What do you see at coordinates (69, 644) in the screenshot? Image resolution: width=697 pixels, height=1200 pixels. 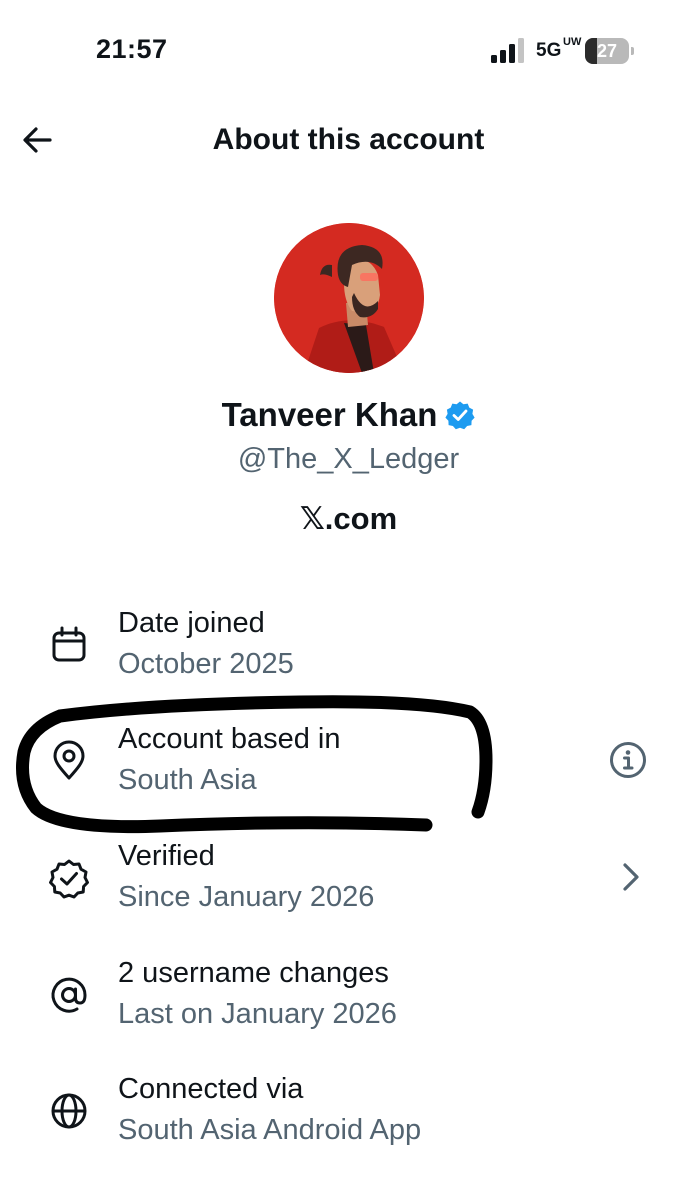 I see `calendar-icon` at bounding box center [69, 644].